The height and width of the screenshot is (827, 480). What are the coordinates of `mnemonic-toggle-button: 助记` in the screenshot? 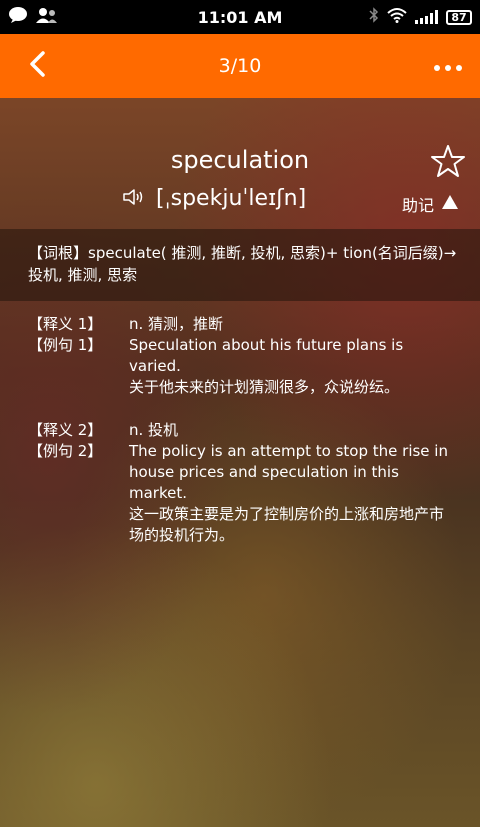 It's located at (430, 204).